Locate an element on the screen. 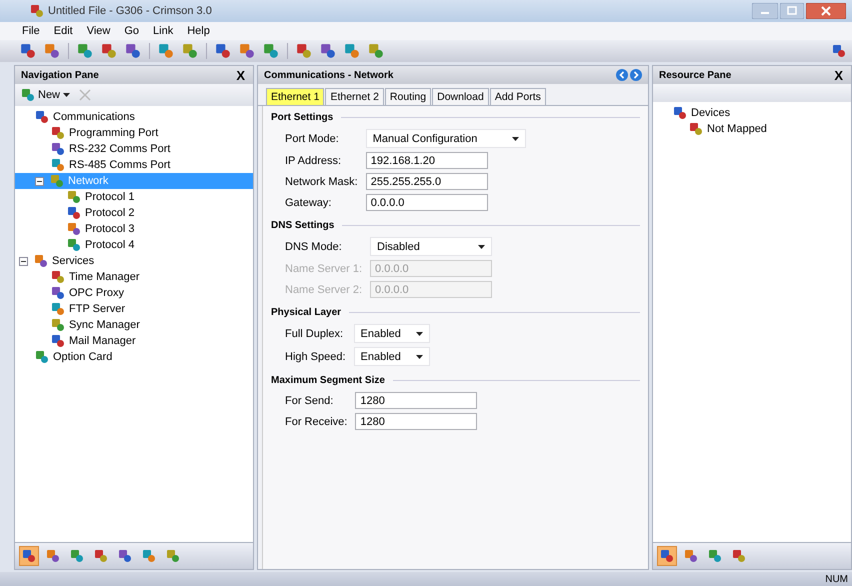  tab: Add Ports is located at coordinates (518, 96).